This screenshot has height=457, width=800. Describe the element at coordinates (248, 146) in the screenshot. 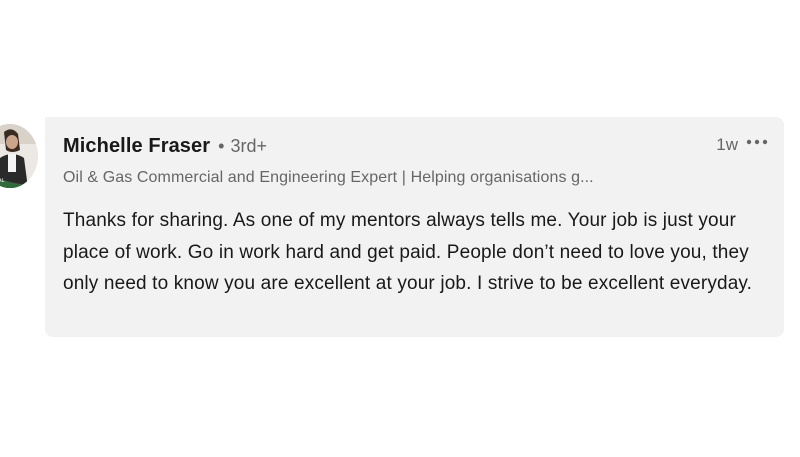

I see `connection-degree: 3rd+` at that location.